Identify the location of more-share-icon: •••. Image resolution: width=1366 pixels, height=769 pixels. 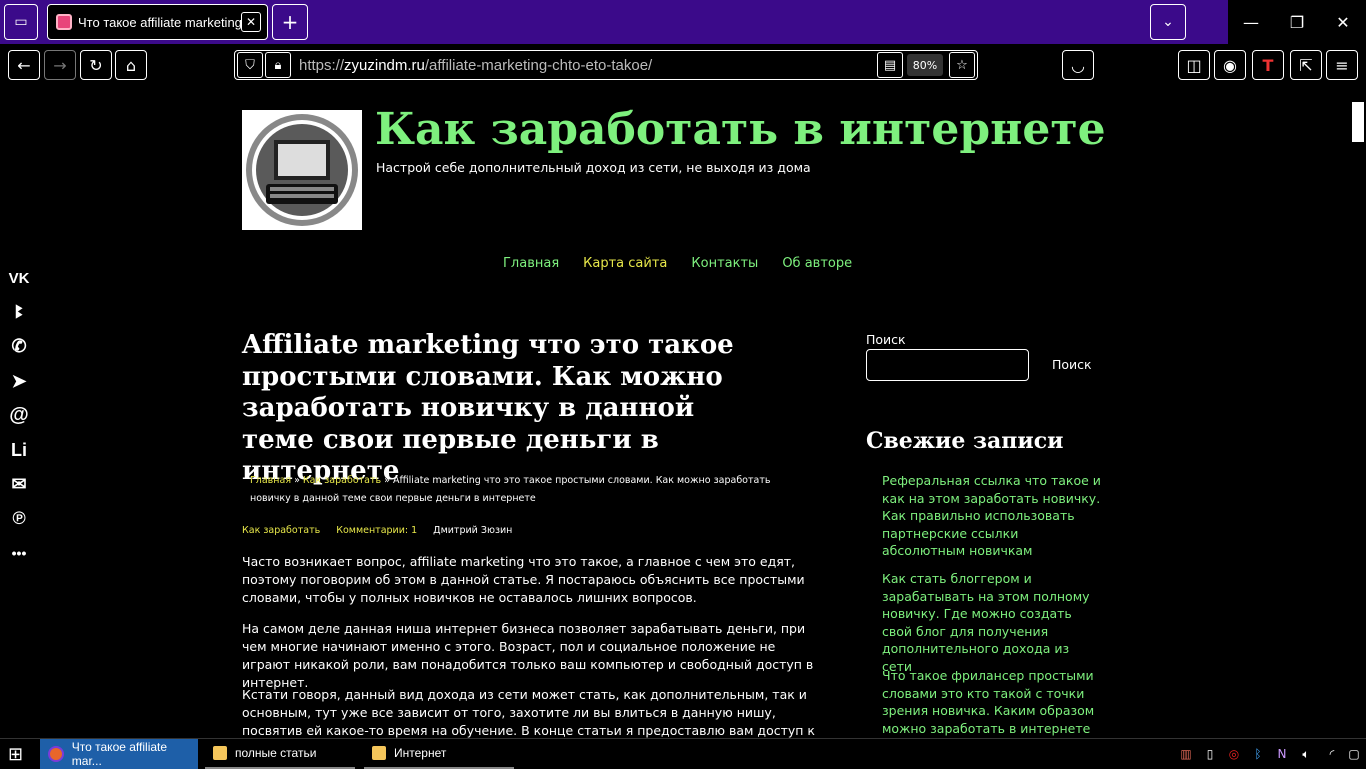
(19, 553).